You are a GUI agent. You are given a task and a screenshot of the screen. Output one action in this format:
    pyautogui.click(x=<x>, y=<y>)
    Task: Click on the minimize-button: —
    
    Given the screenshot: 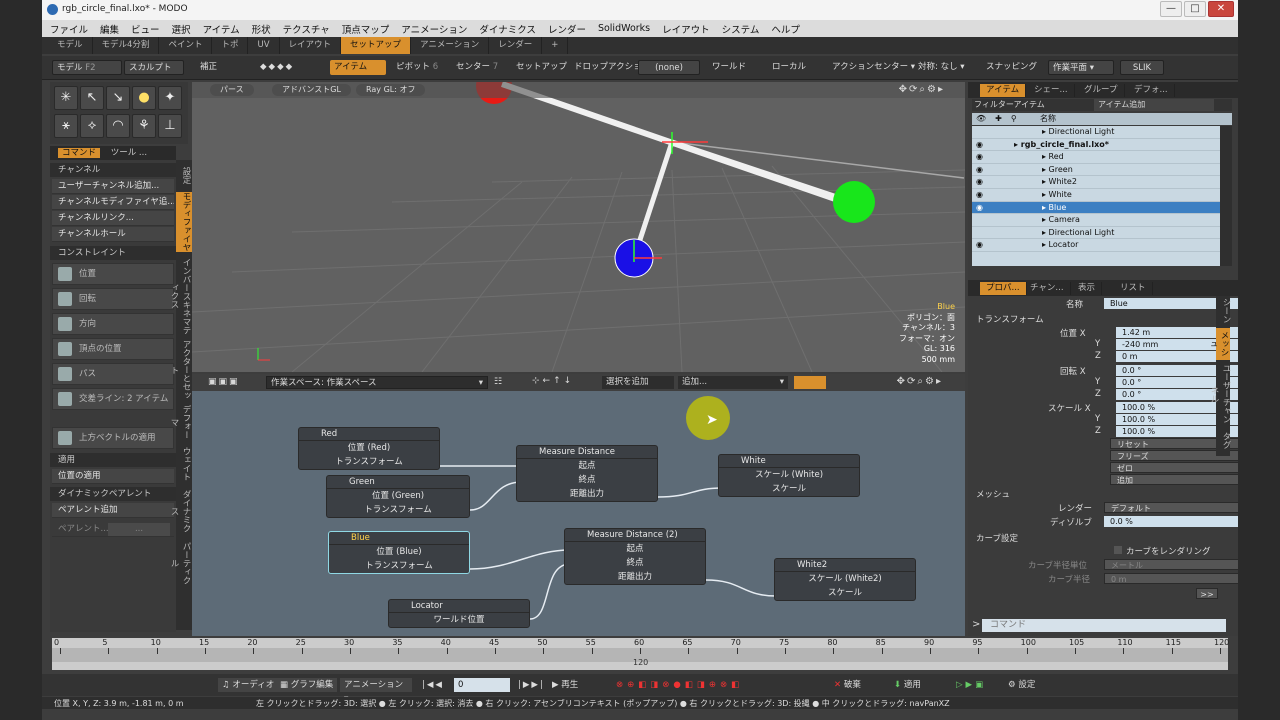 What is the action you would take?
    pyautogui.click(x=1171, y=9)
    